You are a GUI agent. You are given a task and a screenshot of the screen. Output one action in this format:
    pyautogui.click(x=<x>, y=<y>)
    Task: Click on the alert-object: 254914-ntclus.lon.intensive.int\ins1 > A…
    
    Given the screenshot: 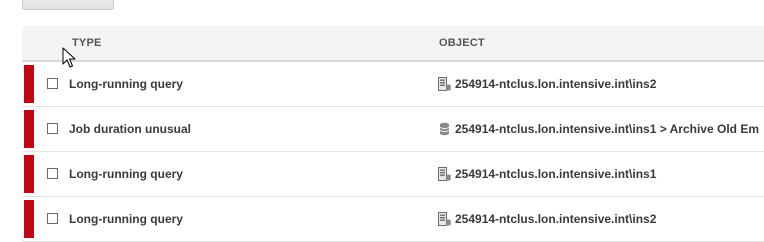 What is the action you would take?
    pyautogui.click(x=607, y=129)
    